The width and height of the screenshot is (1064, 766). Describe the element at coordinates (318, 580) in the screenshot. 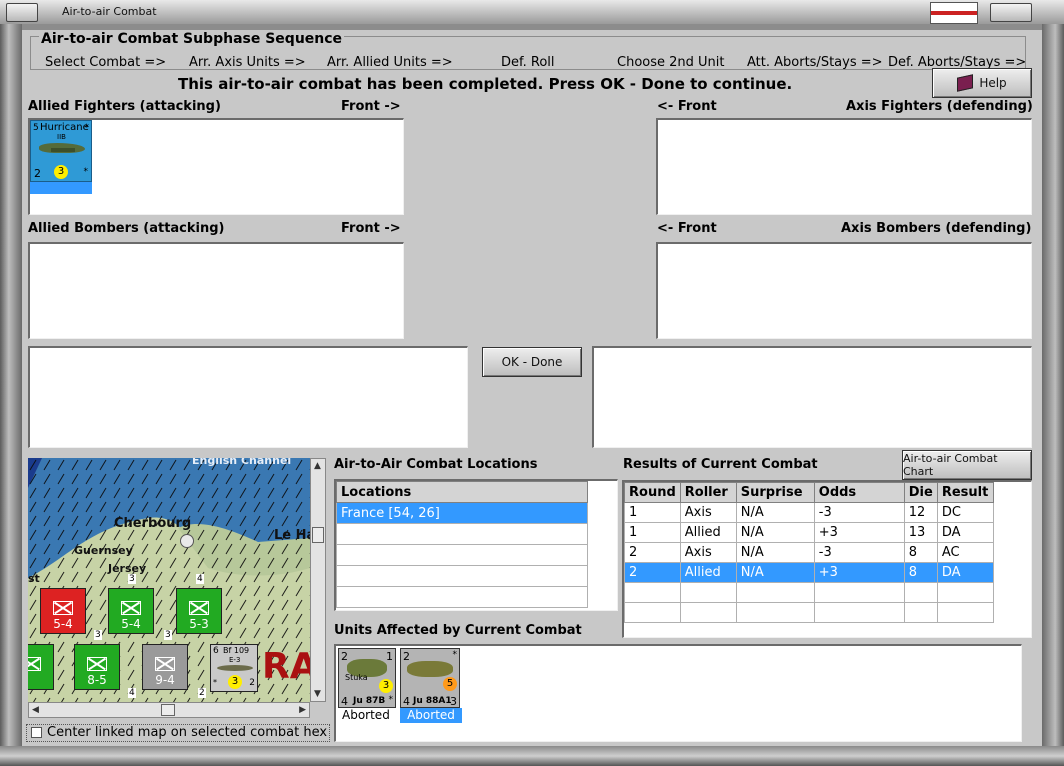

I see `map-vertical-scrollbar: ▲ ▼` at that location.